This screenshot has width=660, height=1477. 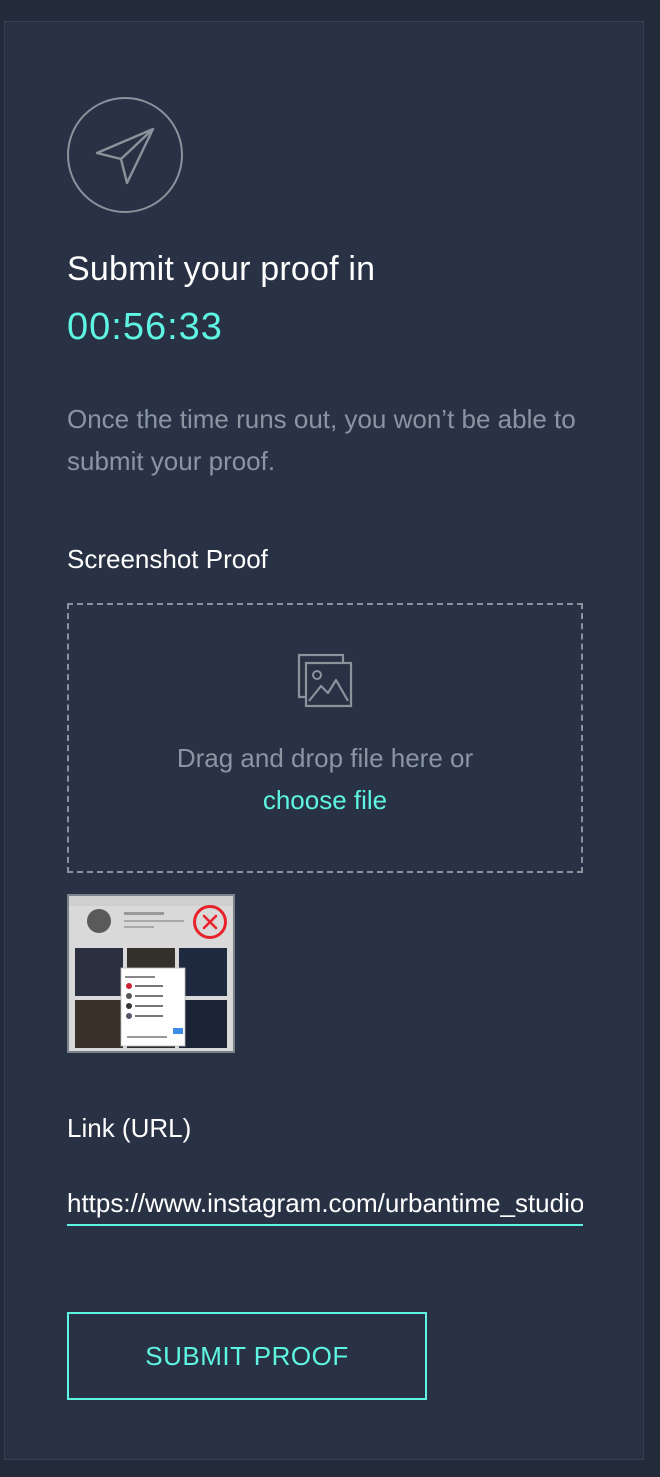 I want to click on page-title: Submit your proof in, so click(x=221, y=269).